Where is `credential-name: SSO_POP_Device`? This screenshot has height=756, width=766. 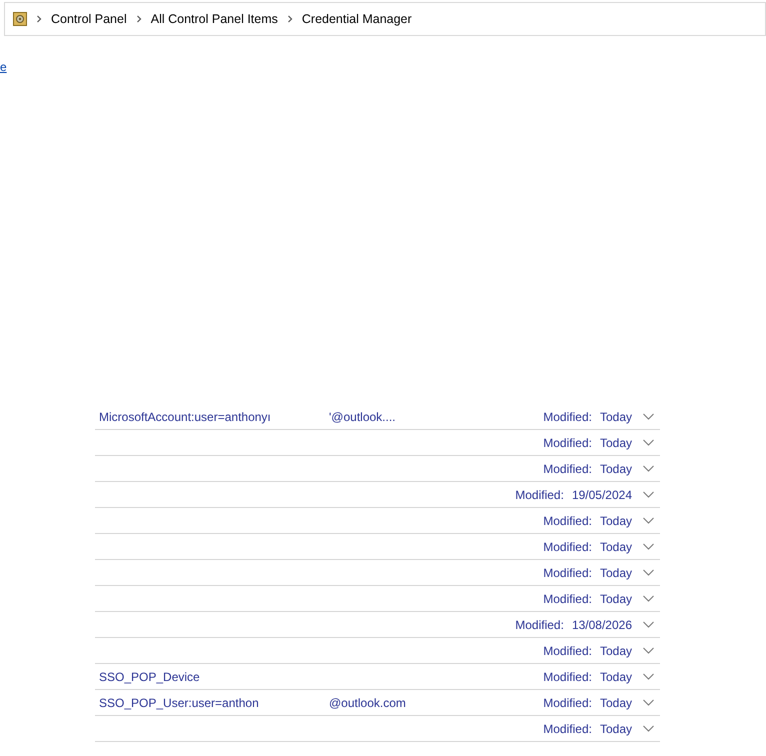
credential-name: SSO_POP_Device is located at coordinates (149, 677).